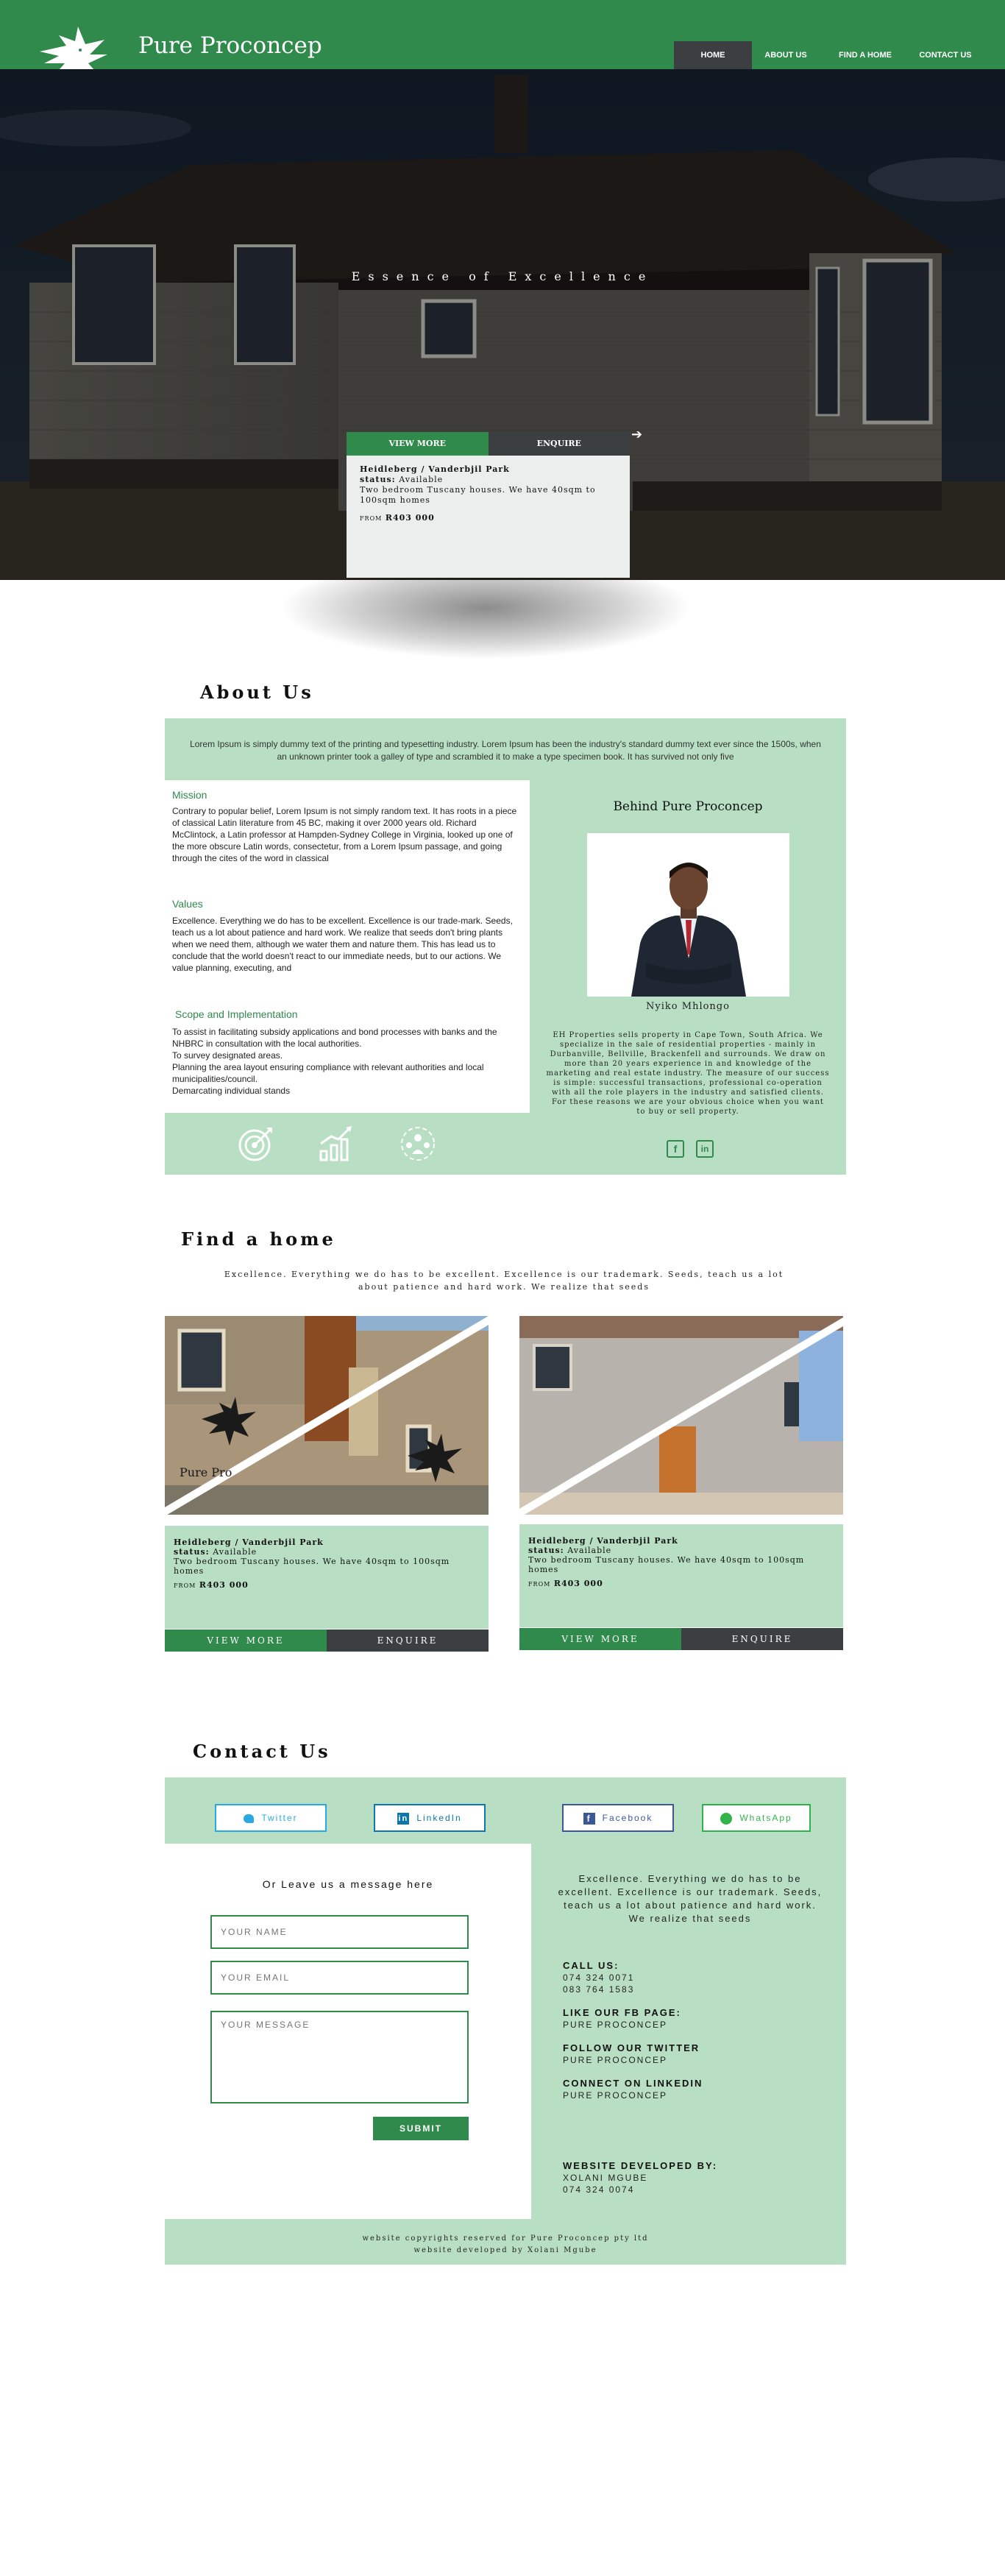  Describe the element at coordinates (598, 1978) in the screenshot. I see `phone-number: 074 324 0071` at that location.